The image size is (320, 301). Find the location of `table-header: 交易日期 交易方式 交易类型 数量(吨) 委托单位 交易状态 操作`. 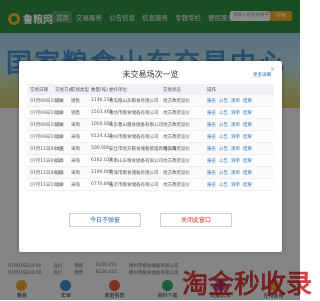

table-header: 交易日期 交易方式 交易类型 数量(吨) 委托单位 交易状态 操作 is located at coordinates (150, 89).